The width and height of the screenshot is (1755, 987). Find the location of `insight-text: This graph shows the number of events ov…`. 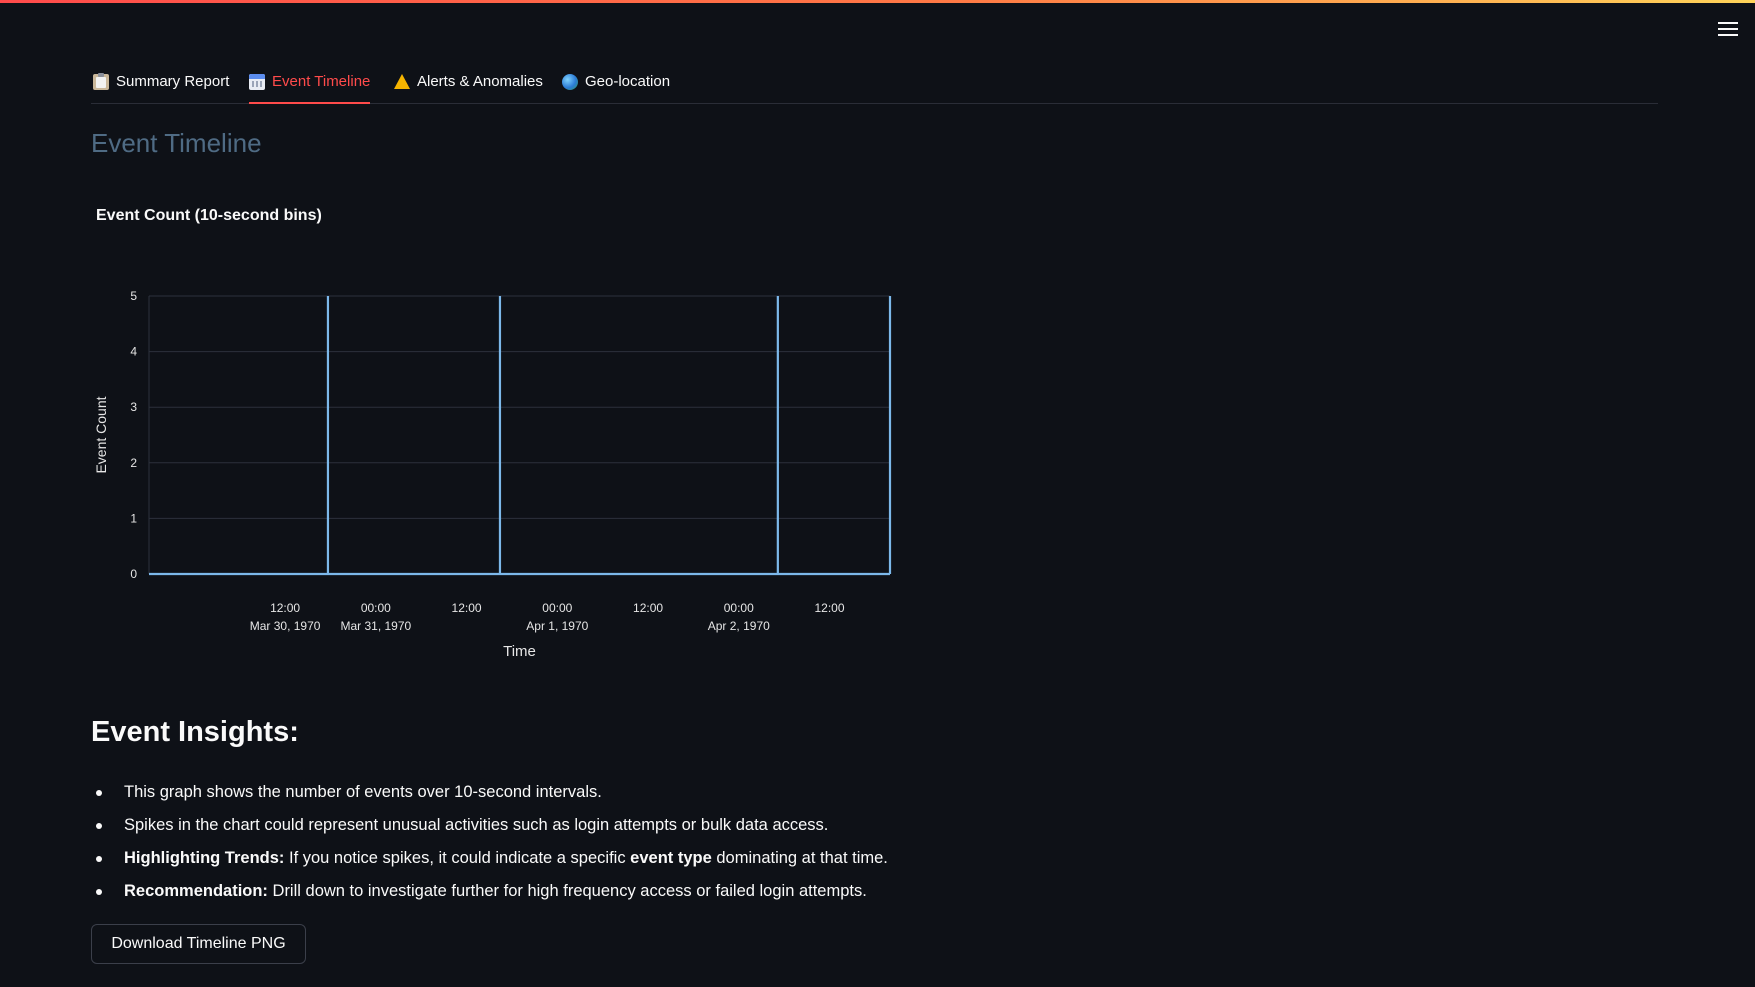

insight-text: This graph shows the number of events ov… is located at coordinates (363, 792).